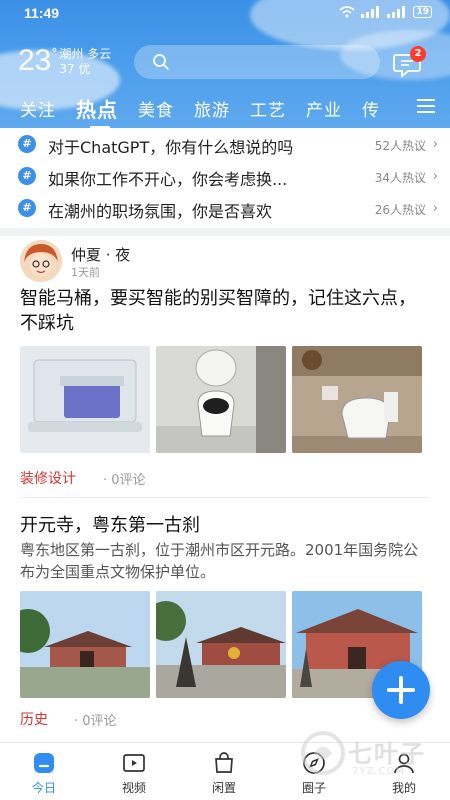 Image resolution: width=450 pixels, height=800 pixels. I want to click on status-icons: 19, so click(385, 12).